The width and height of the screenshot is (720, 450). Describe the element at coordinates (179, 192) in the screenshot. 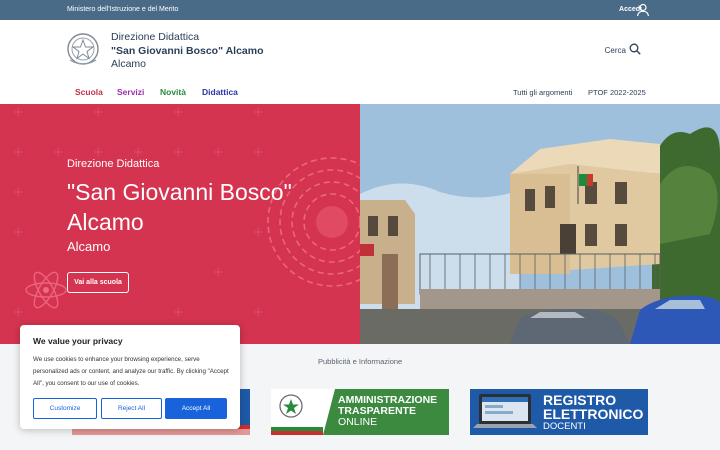

I see `hero-title-line1: "San Giovanni Bosco"` at that location.